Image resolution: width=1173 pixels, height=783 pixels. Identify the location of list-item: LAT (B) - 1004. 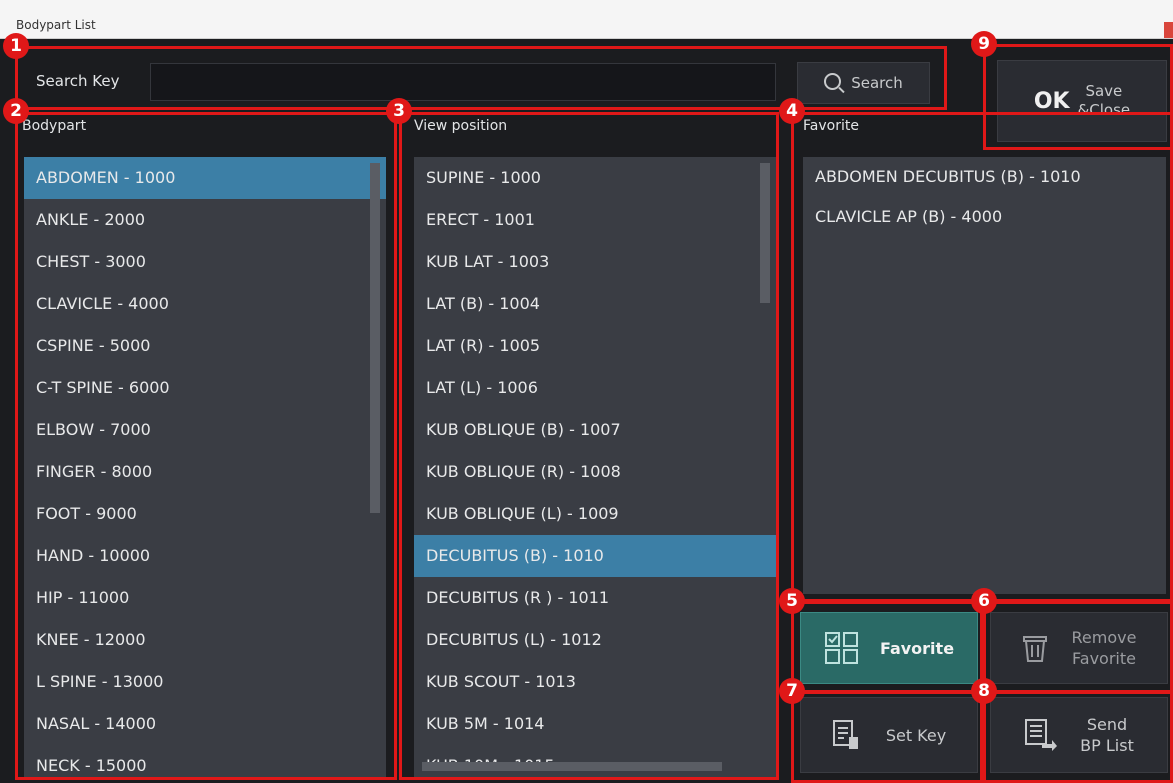
(595, 304).